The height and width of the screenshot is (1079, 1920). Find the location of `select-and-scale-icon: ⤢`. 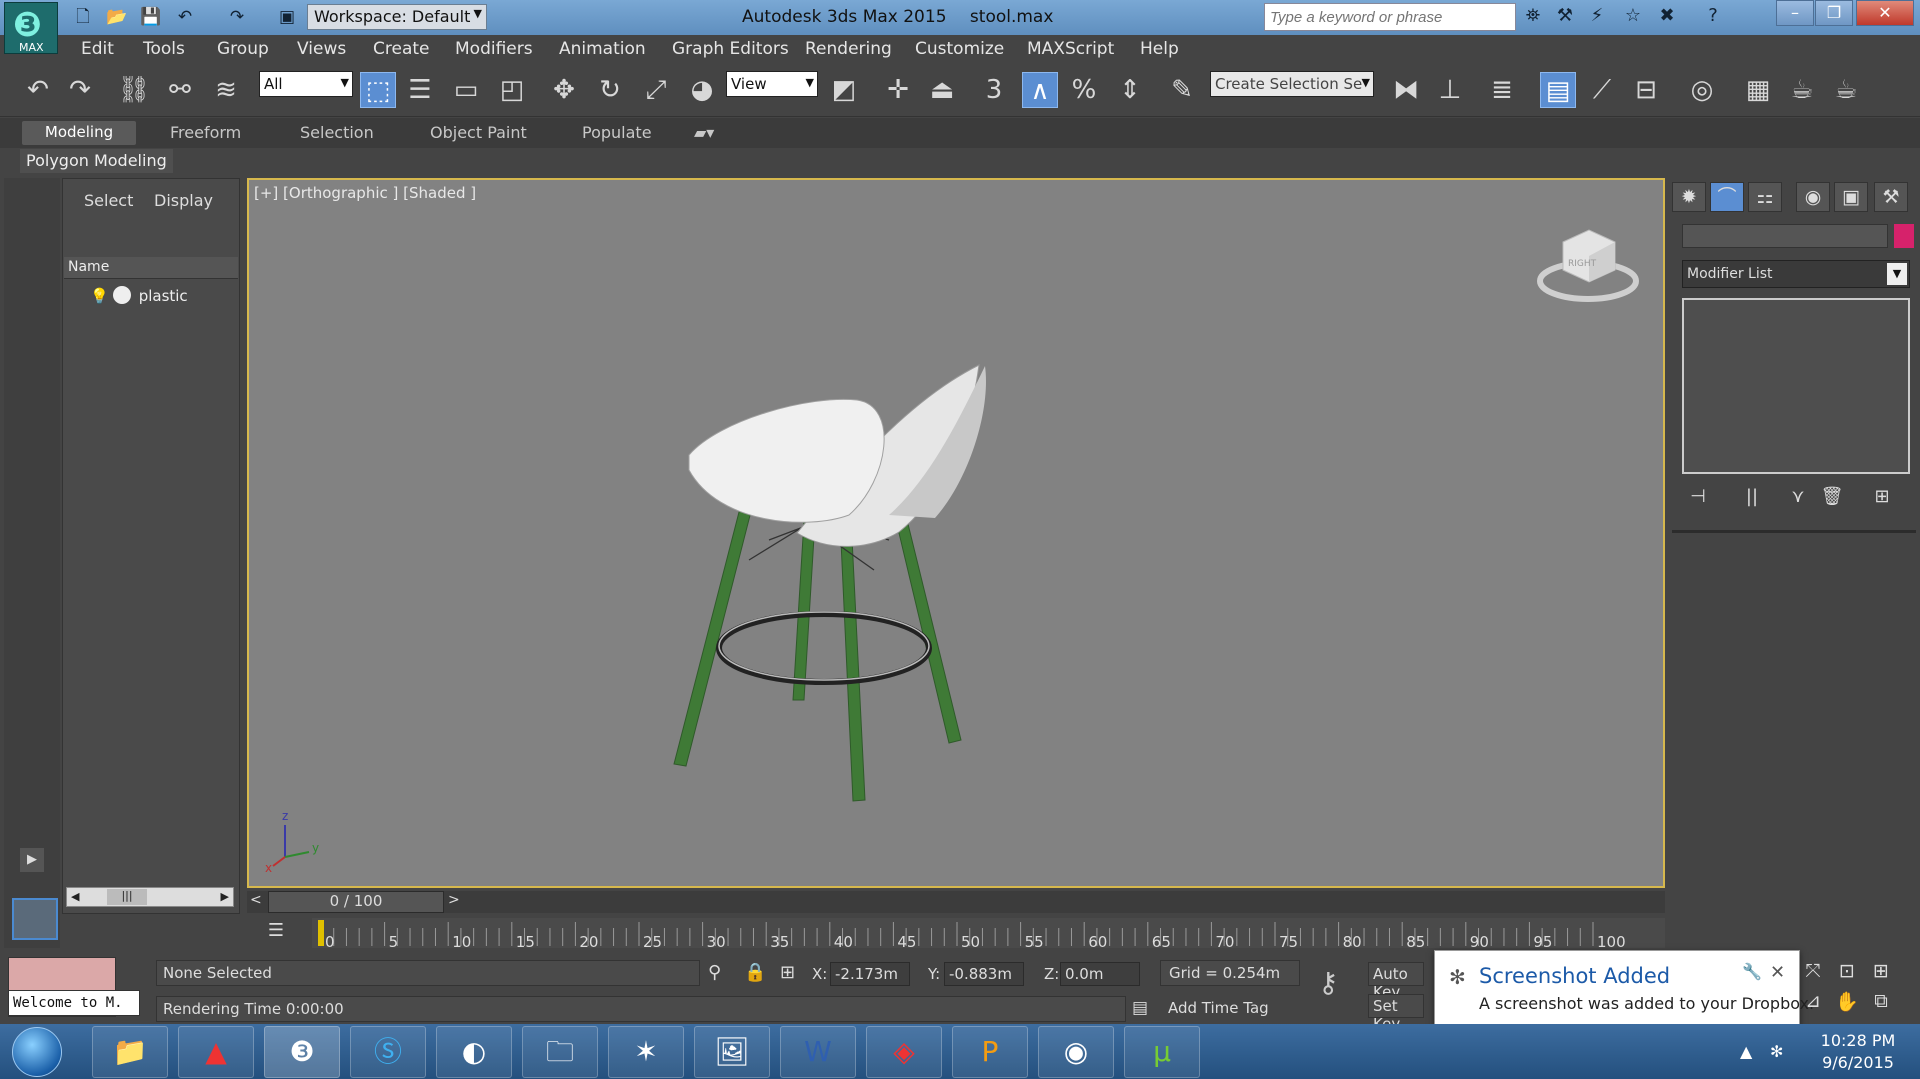

select-and-scale-icon: ⤢ is located at coordinates (656, 90).